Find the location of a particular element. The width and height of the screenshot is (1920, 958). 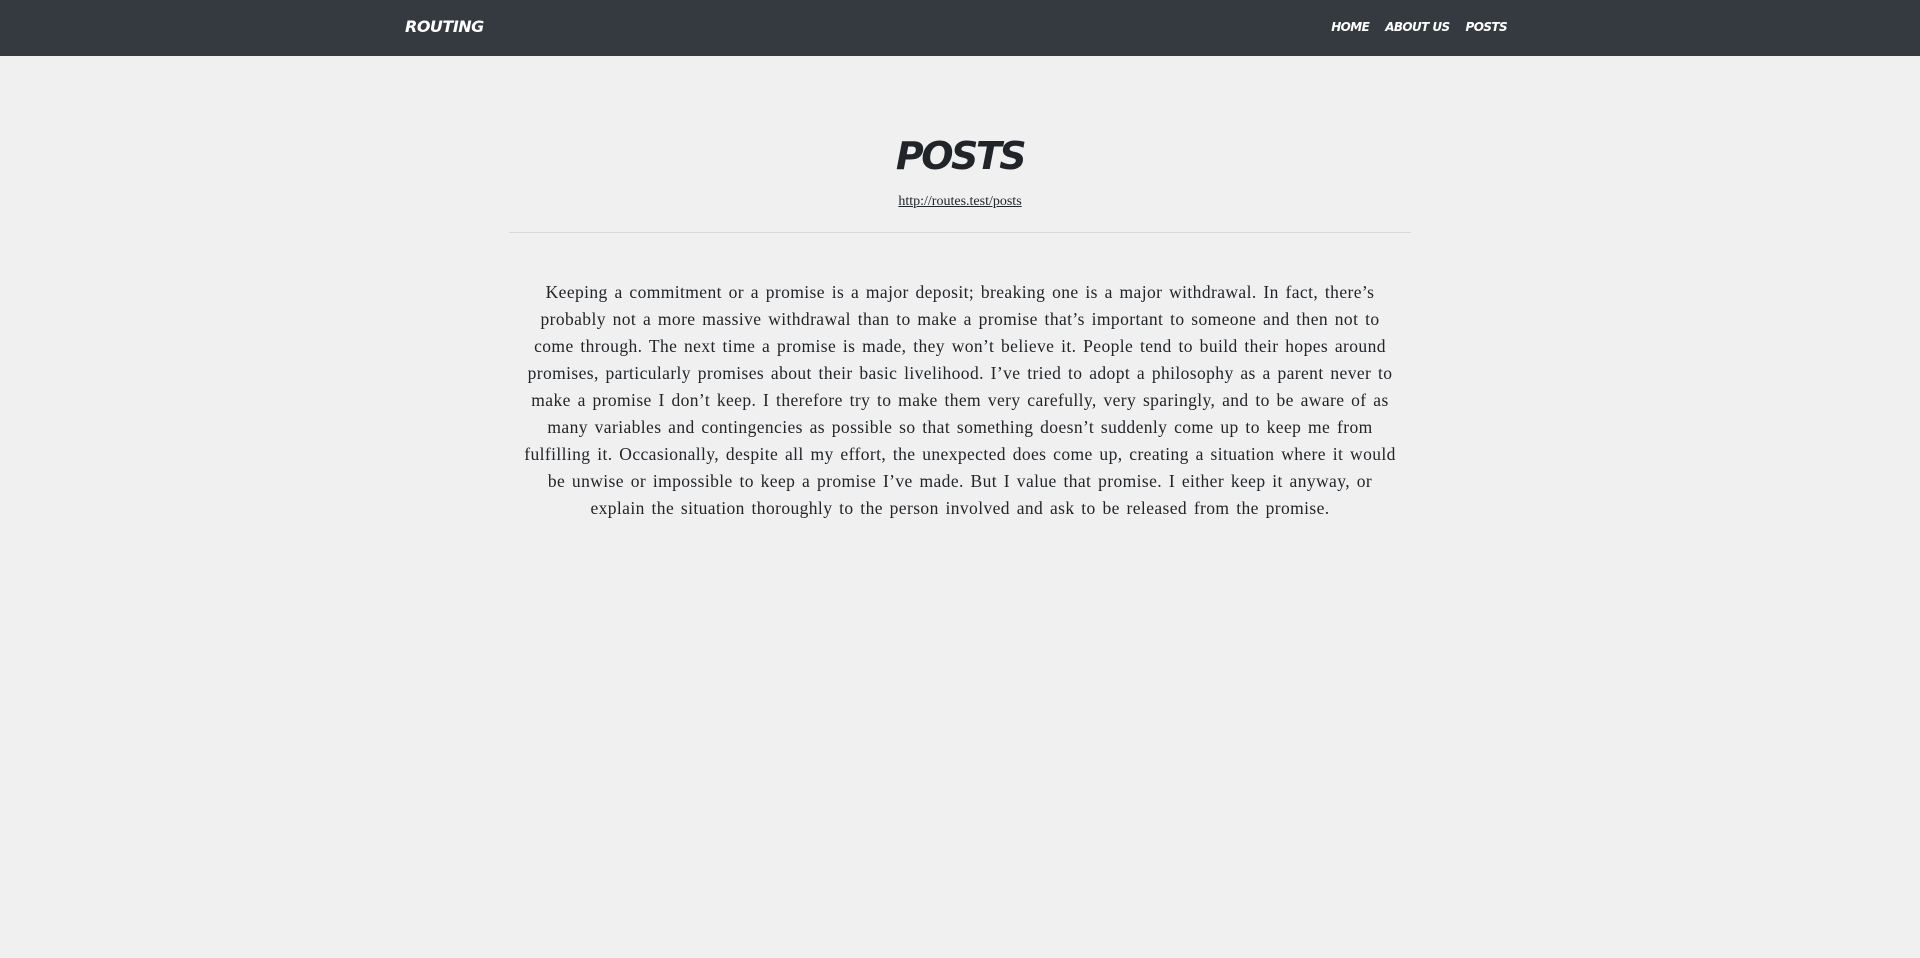

brand-link: ROUTING is located at coordinates (444, 27).